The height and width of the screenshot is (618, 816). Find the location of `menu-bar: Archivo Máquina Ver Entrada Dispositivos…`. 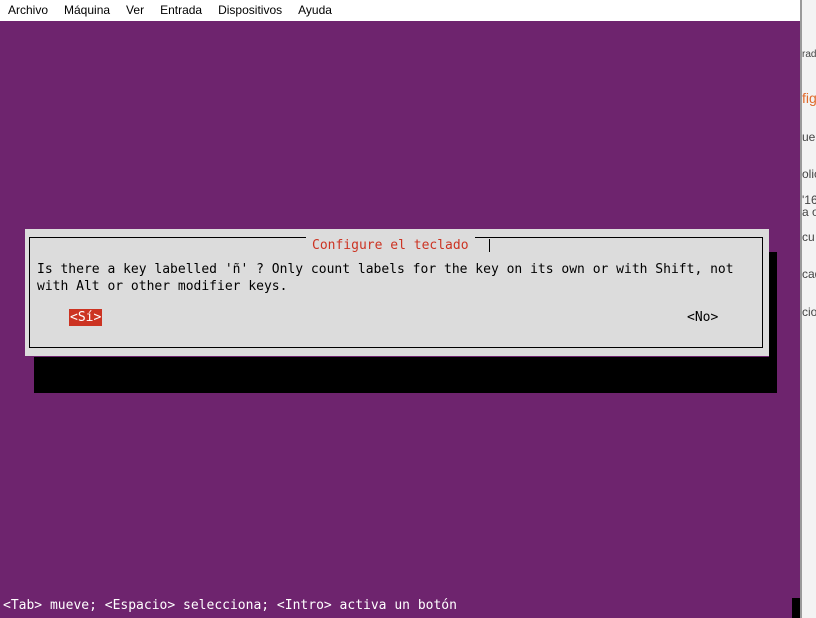

menu-bar: Archivo Máquina Ver Entrada Dispositivos… is located at coordinates (401, 10).